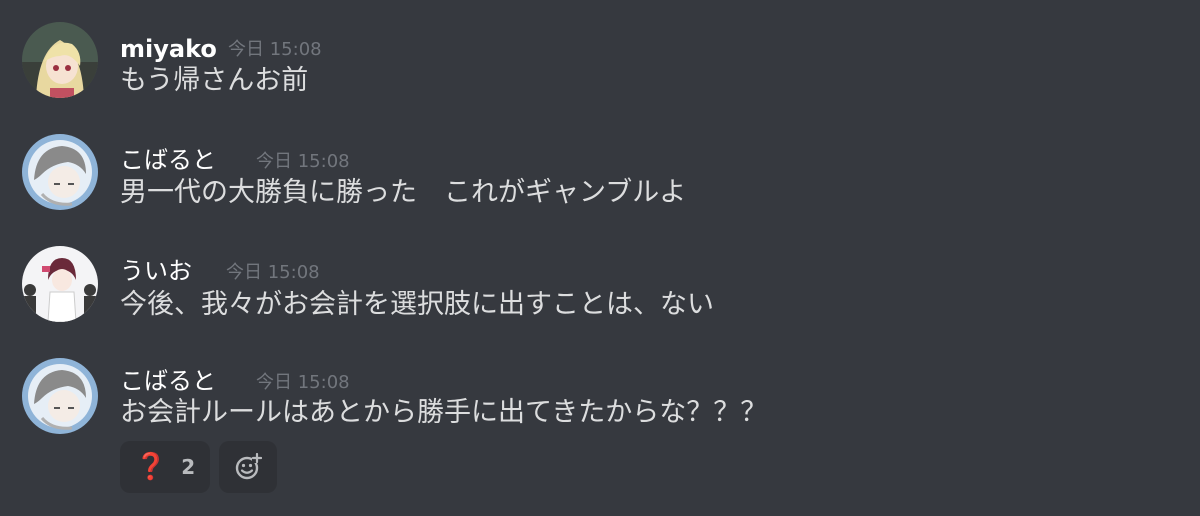 Image resolution: width=1200 pixels, height=516 pixels. Describe the element at coordinates (444, 412) in the screenshot. I see `message-text: お会計ルールはあとから勝手に出てきたからな？？？` at that location.